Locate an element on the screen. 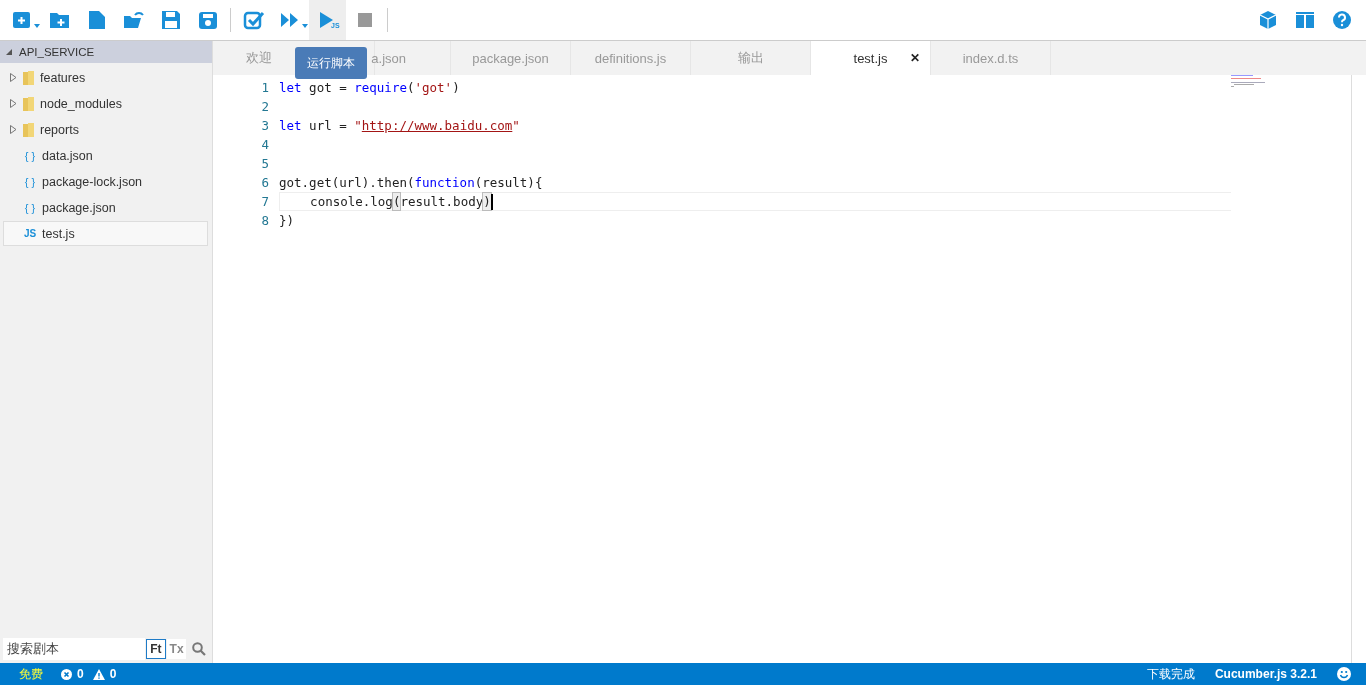  plan-label: 免费 is located at coordinates (31, 674).